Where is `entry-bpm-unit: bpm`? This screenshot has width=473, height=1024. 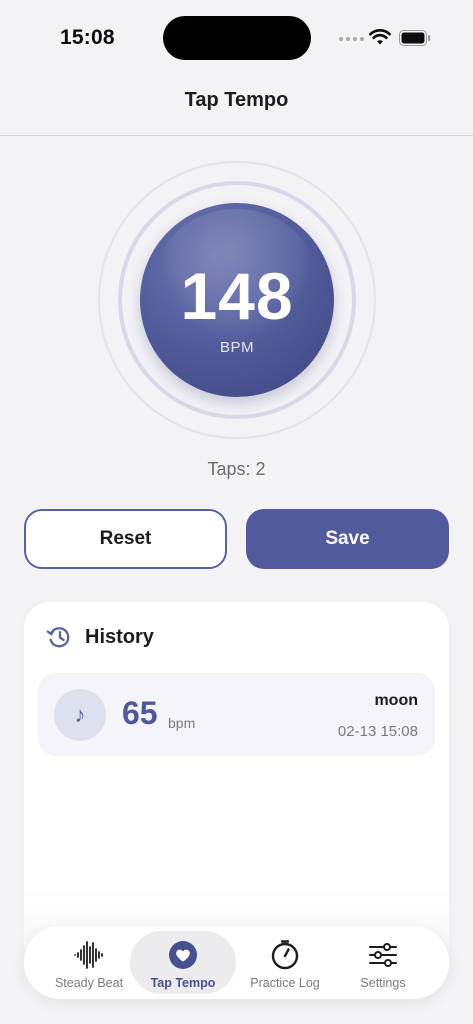 entry-bpm-unit: bpm is located at coordinates (182, 723).